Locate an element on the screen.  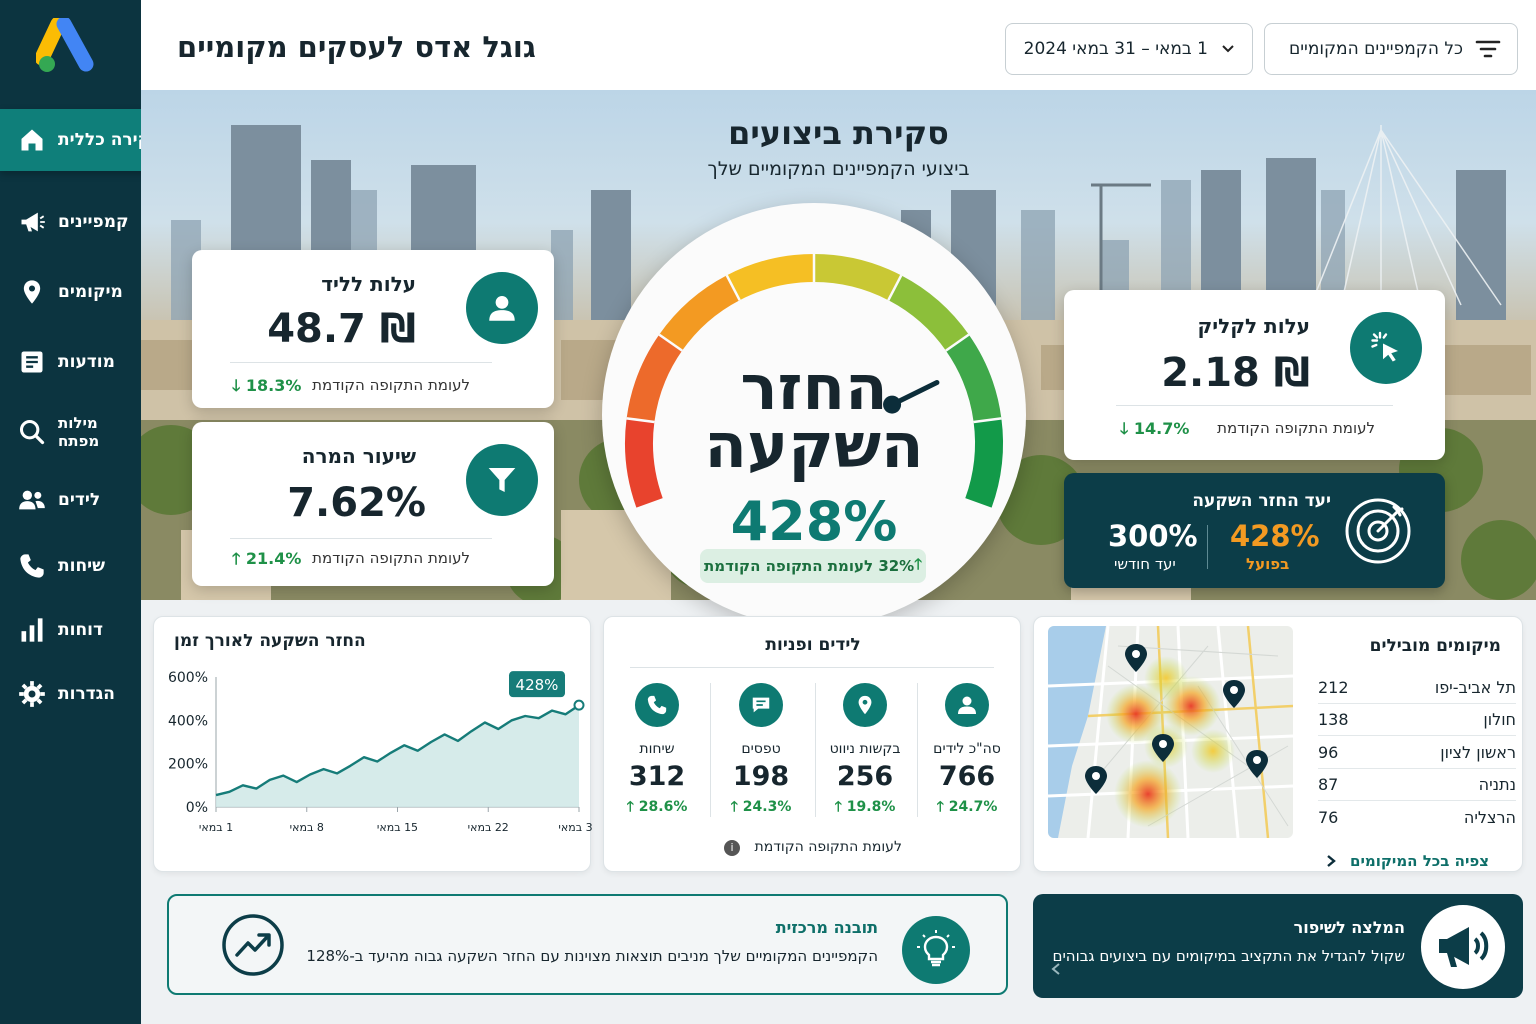
sidebar-item-label: מודעות is located at coordinates (86, 362).